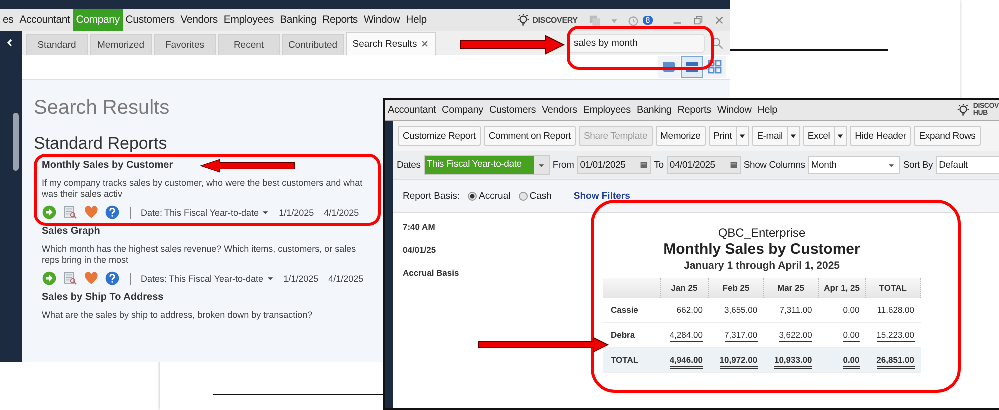 The image size is (999, 410). What do you see at coordinates (391, 43) in the screenshot?
I see `tab: Search Results` at bounding box center [391, 43].